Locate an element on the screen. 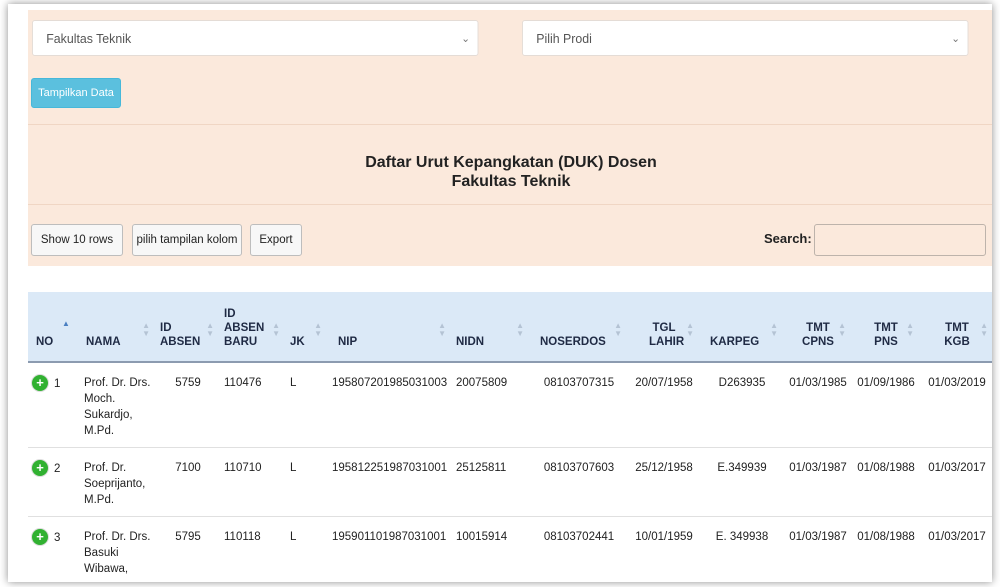 The image size is (1000, 587). fakultas-select: Fakultas Teknik ⌄ is located at coordinates (255, 38).